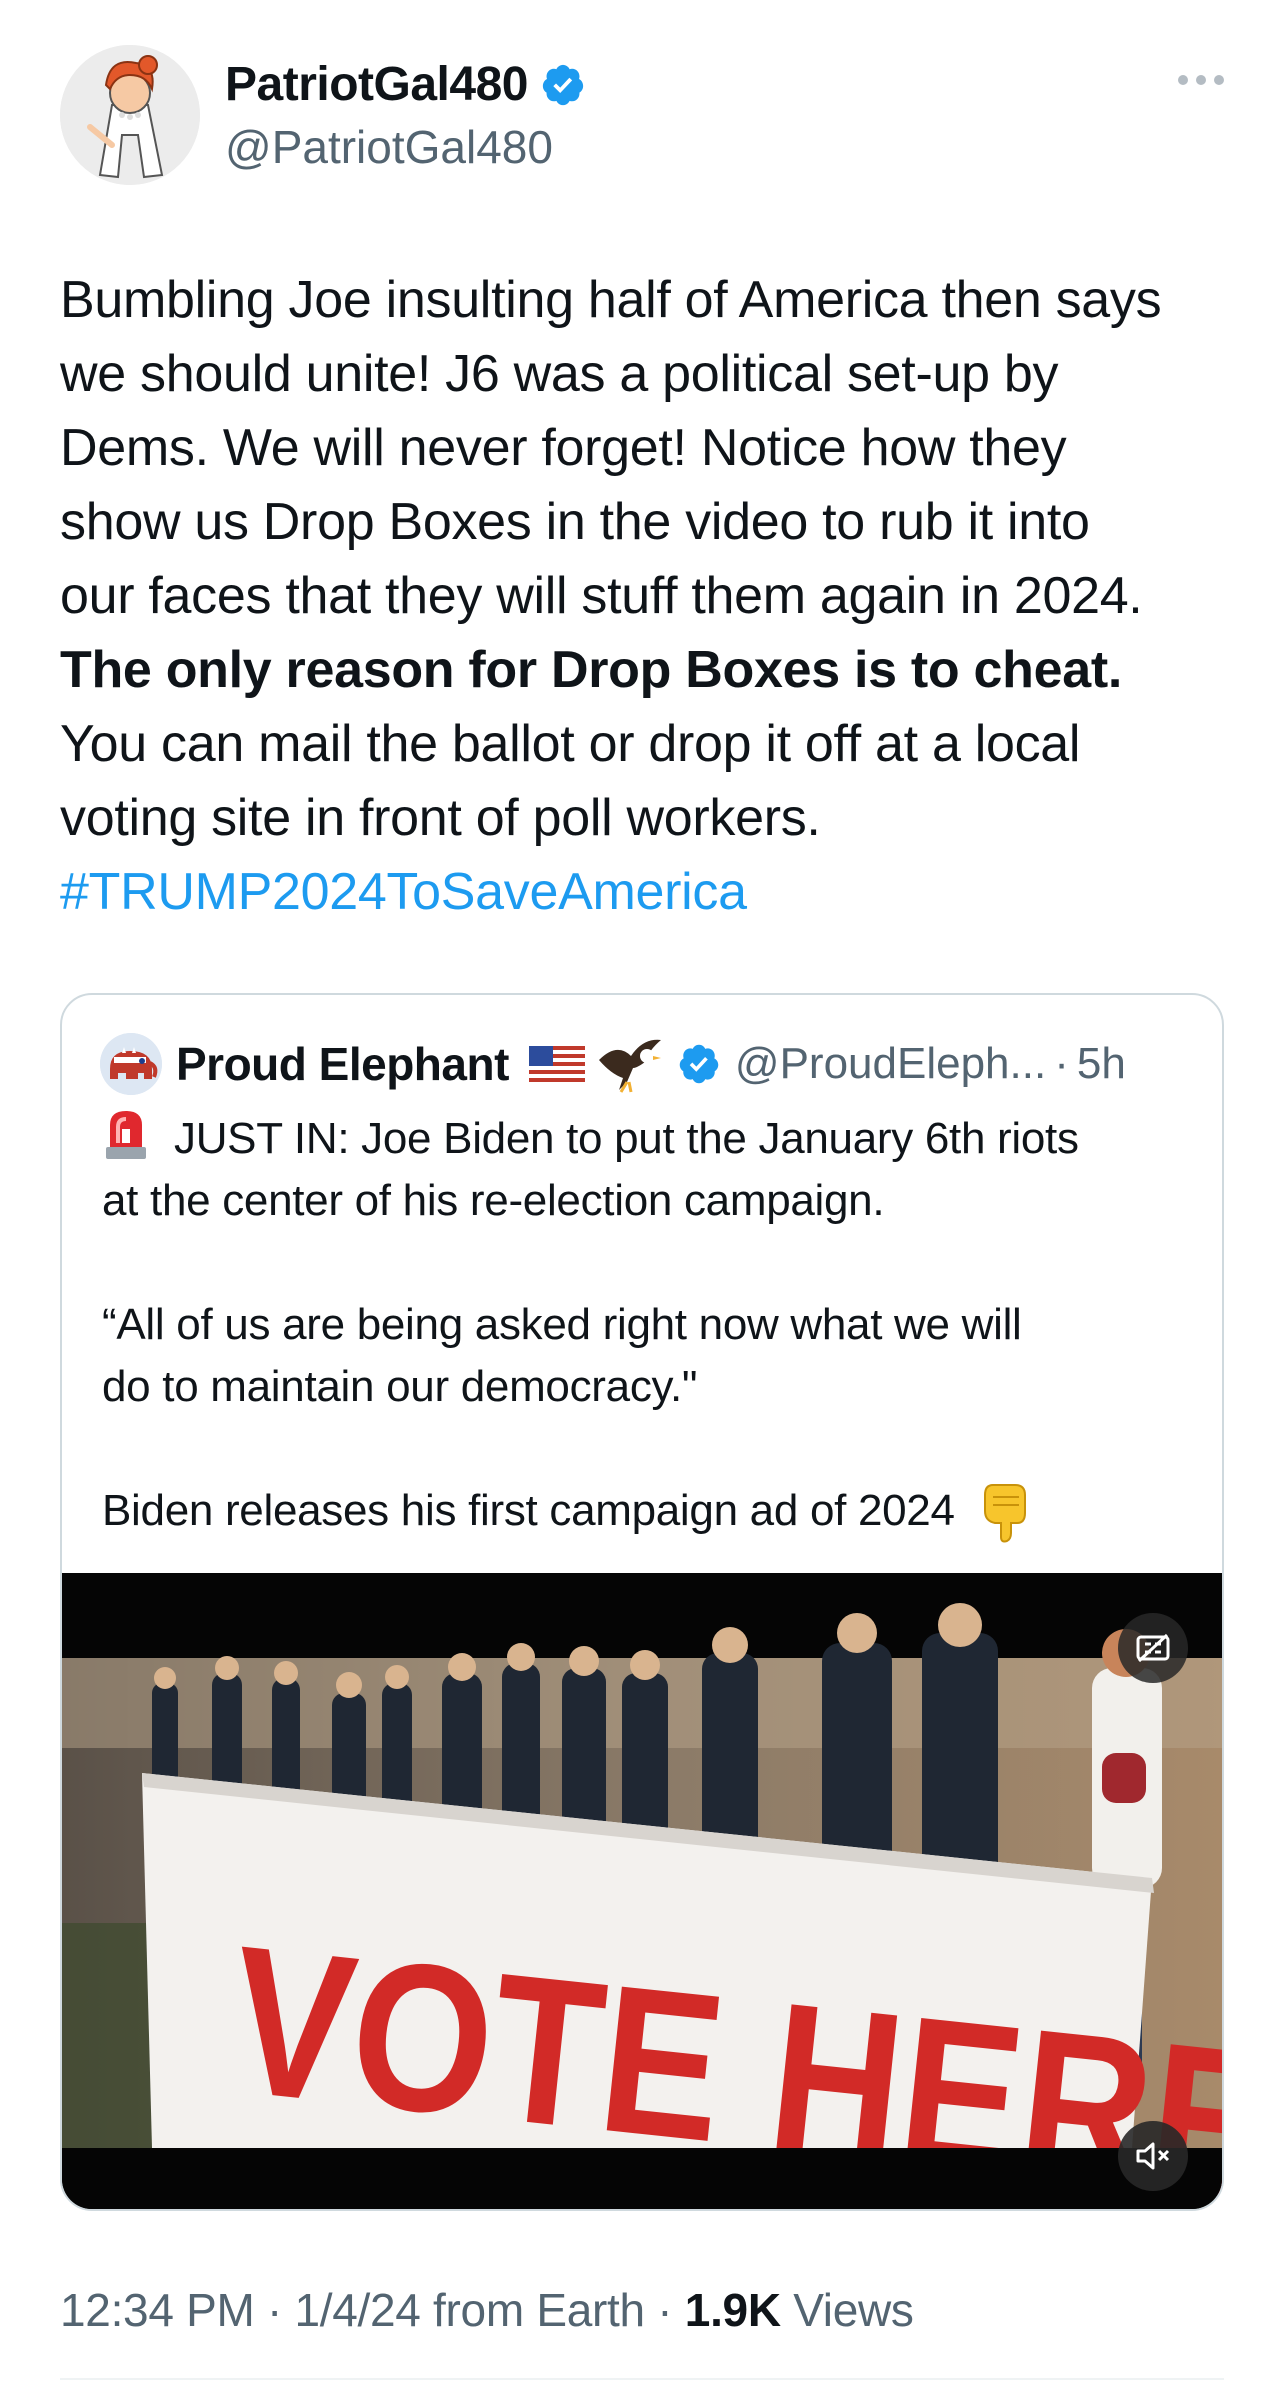 Image resolution: width=1284 pixels, height=2387 pixels. Describe the element at coordinates (440, 818) in the screenshot. I see `tweet-text-line: voting site in front of poll workers.` at that location.